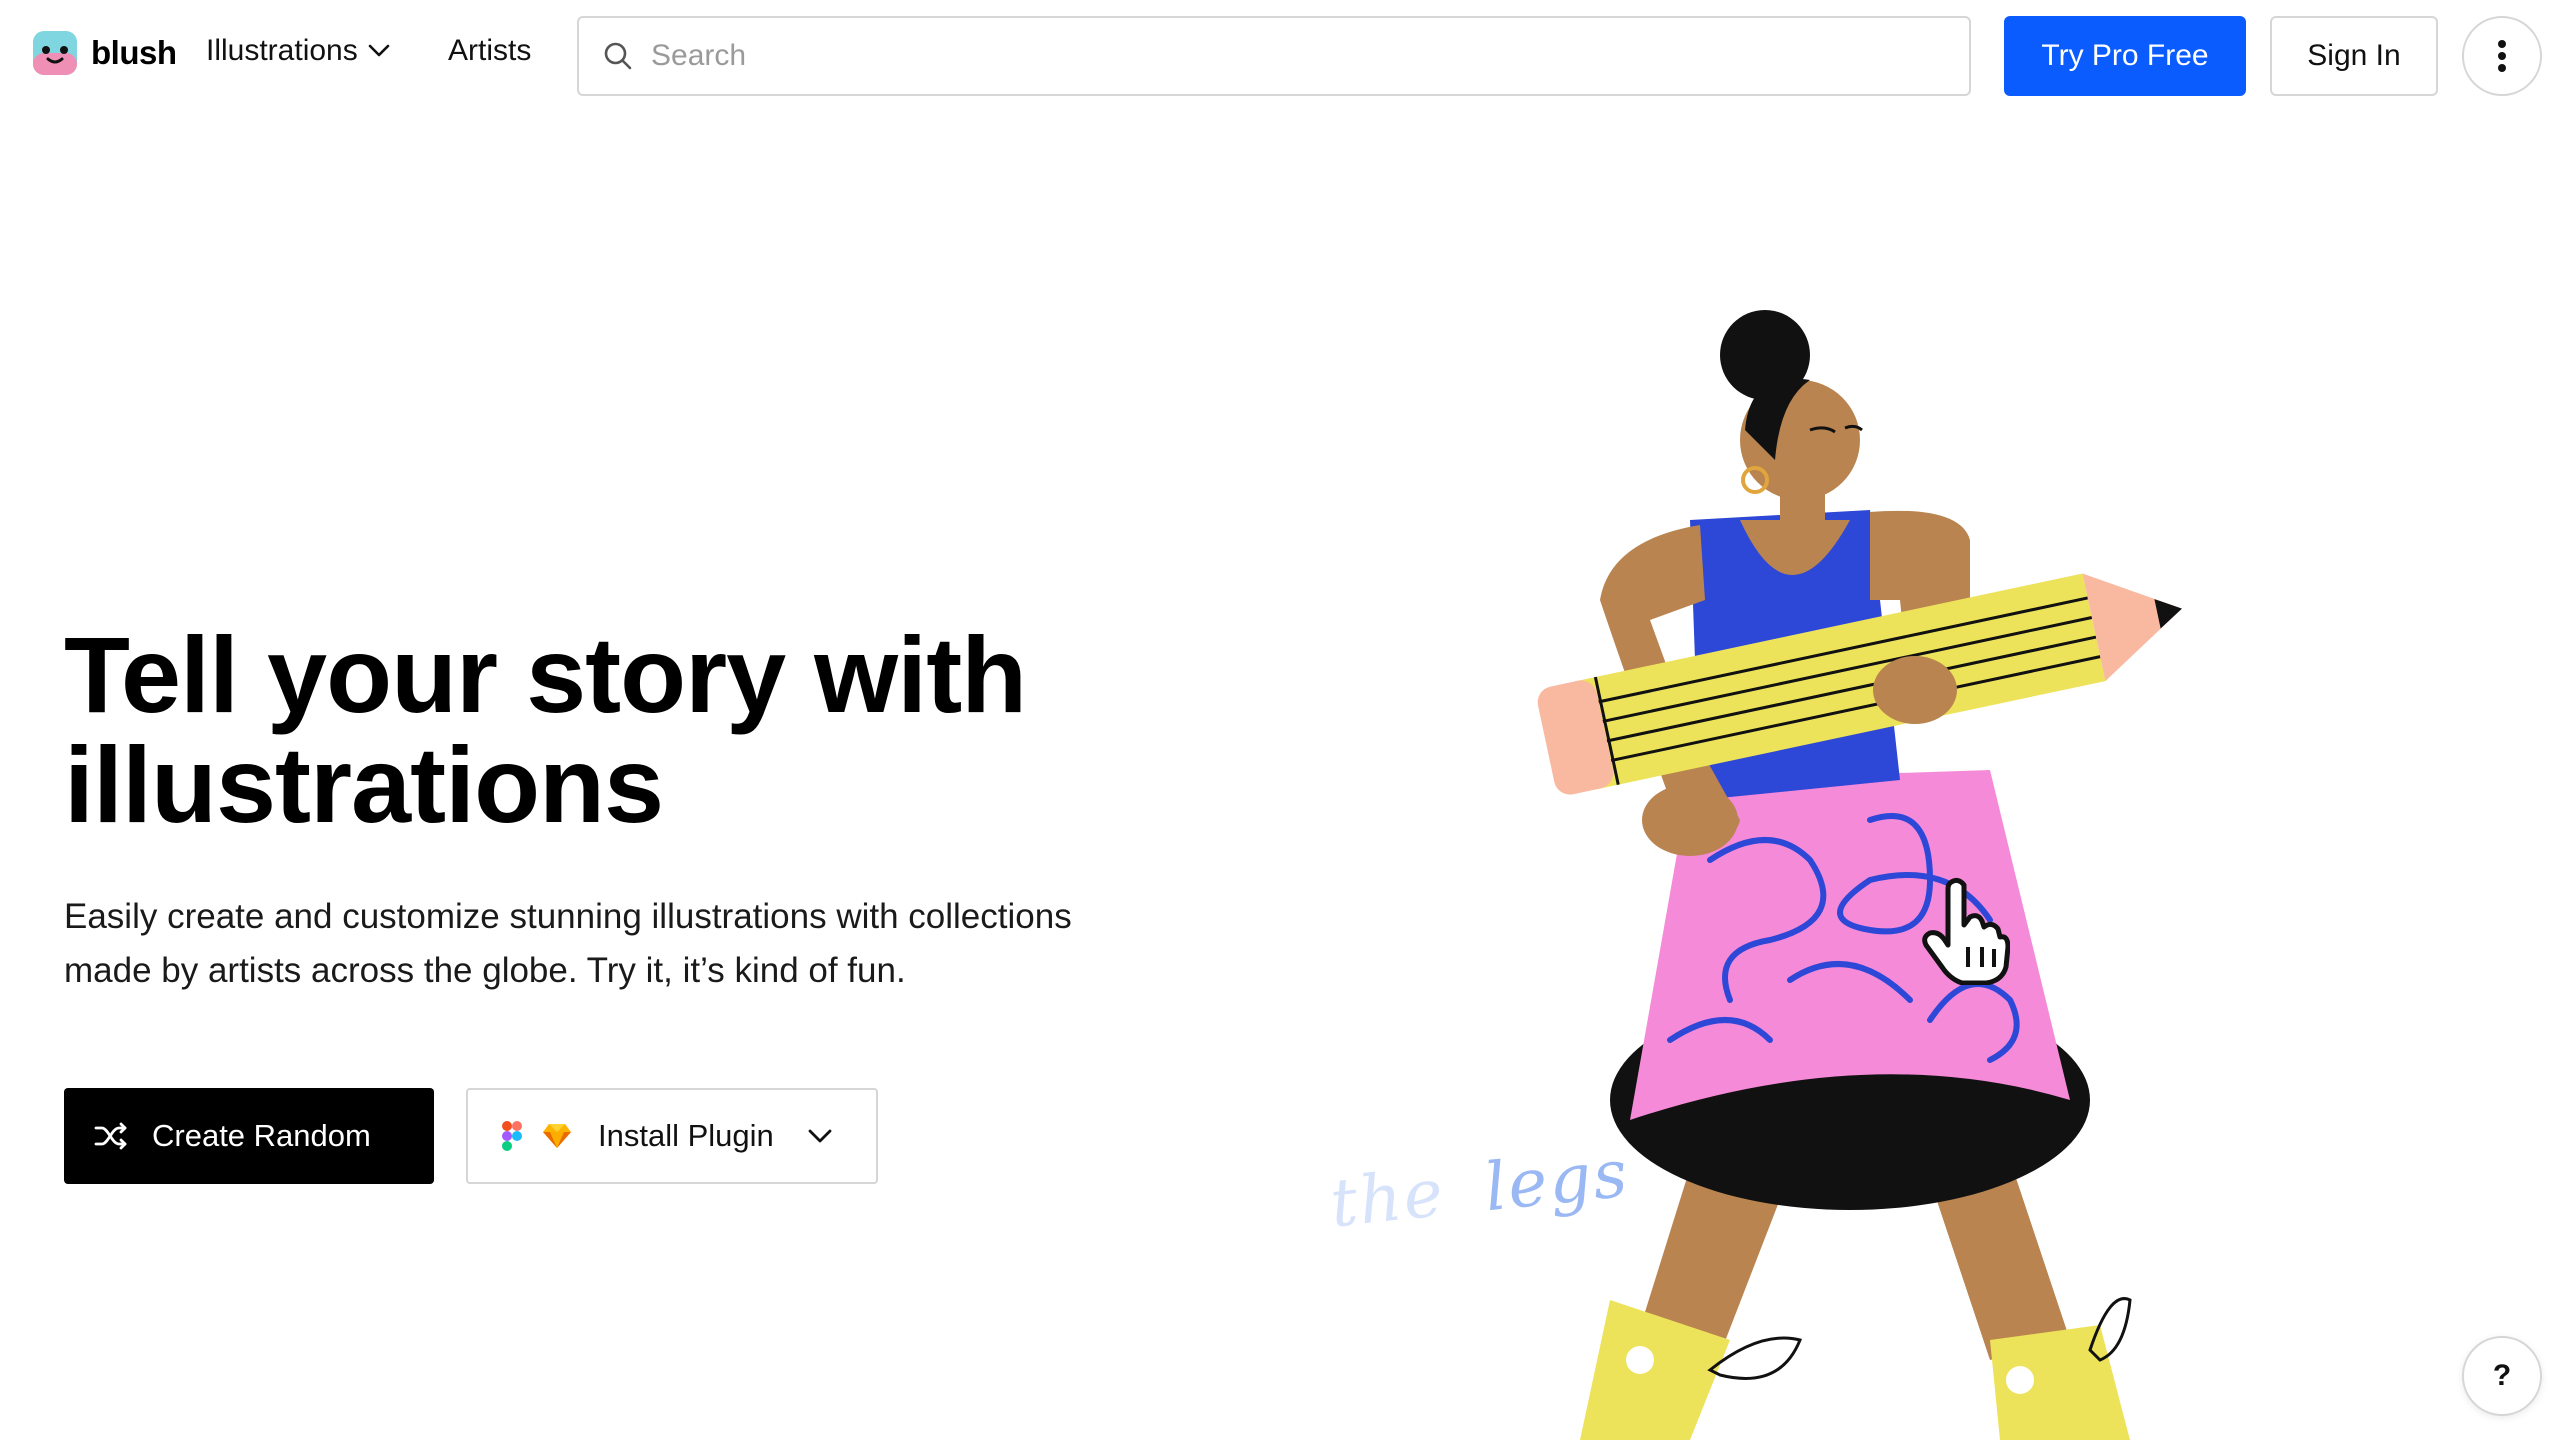 The height and width of the screenshot is (1440, 2560). What do you see at coordinates (686, 1135) in the screenshot?
I see `install-plugin-label: Install Plugin` at bounding box center [686, 1135].